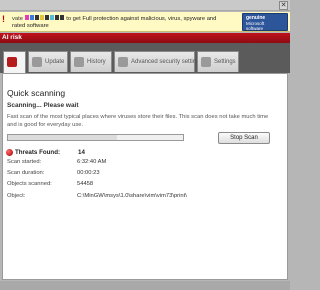  I want to click on advanced-settings-icon, so click(123, 62).